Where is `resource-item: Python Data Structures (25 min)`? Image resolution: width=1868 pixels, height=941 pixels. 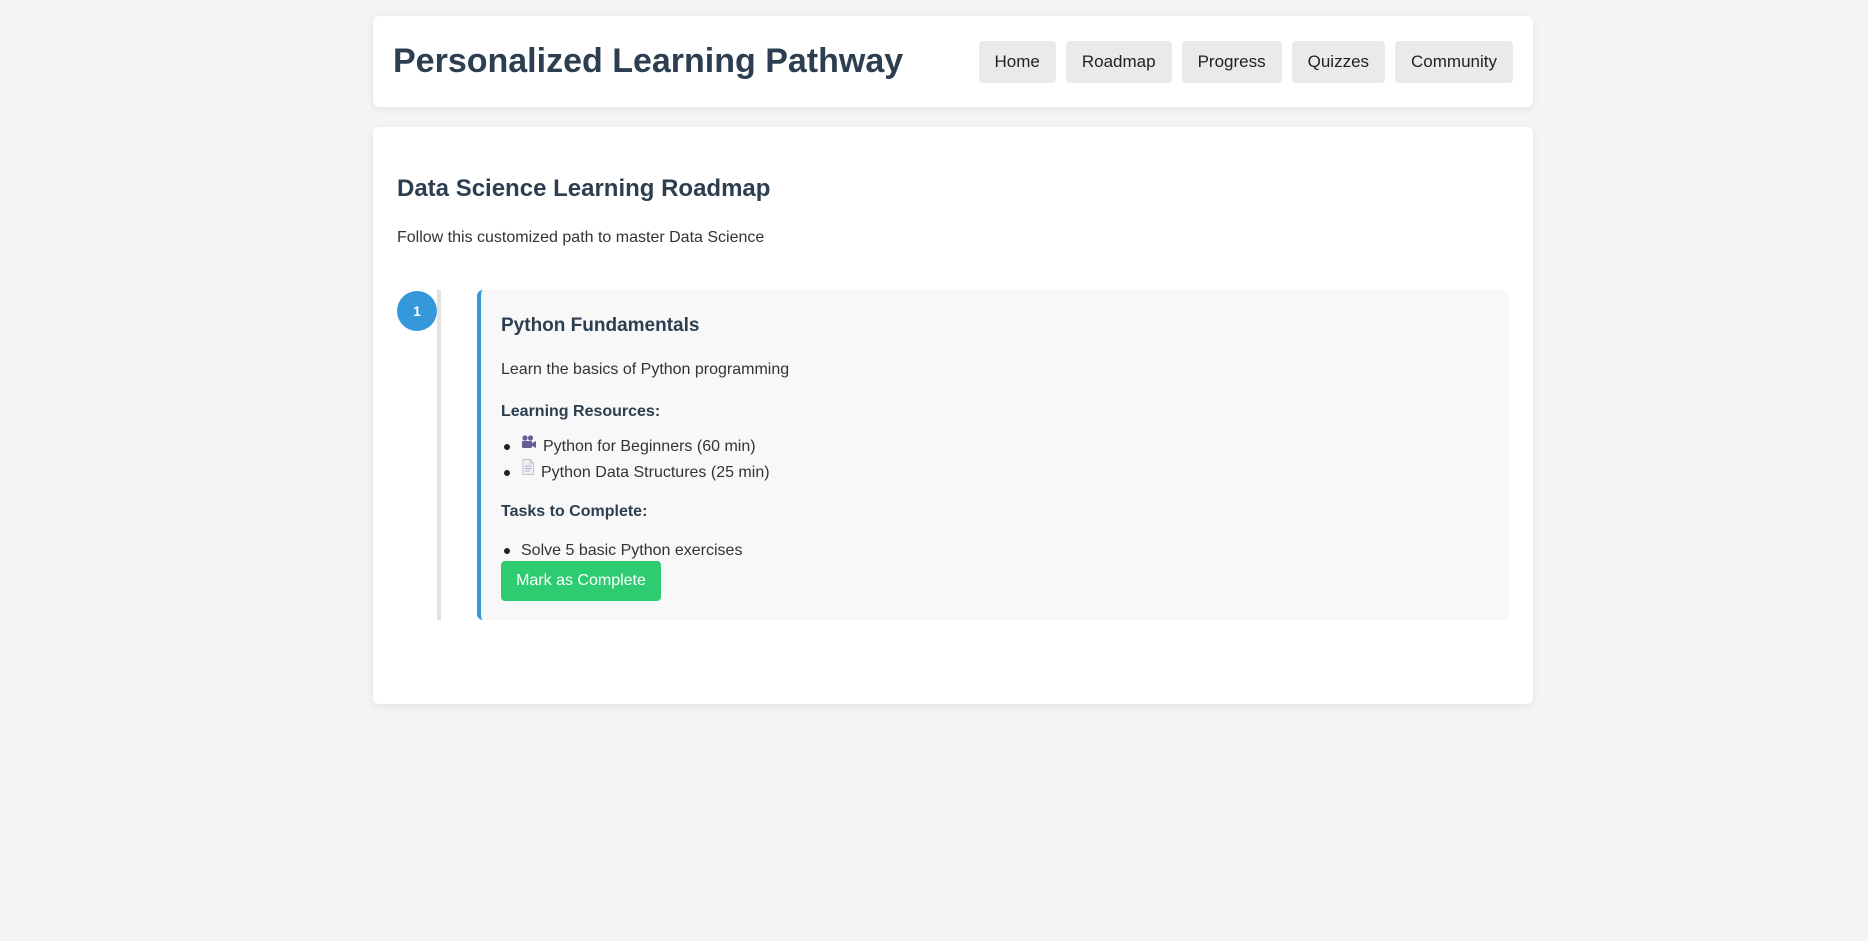 resource-item: Python Data Structures (25 min) is located at coordinates (635, 472).